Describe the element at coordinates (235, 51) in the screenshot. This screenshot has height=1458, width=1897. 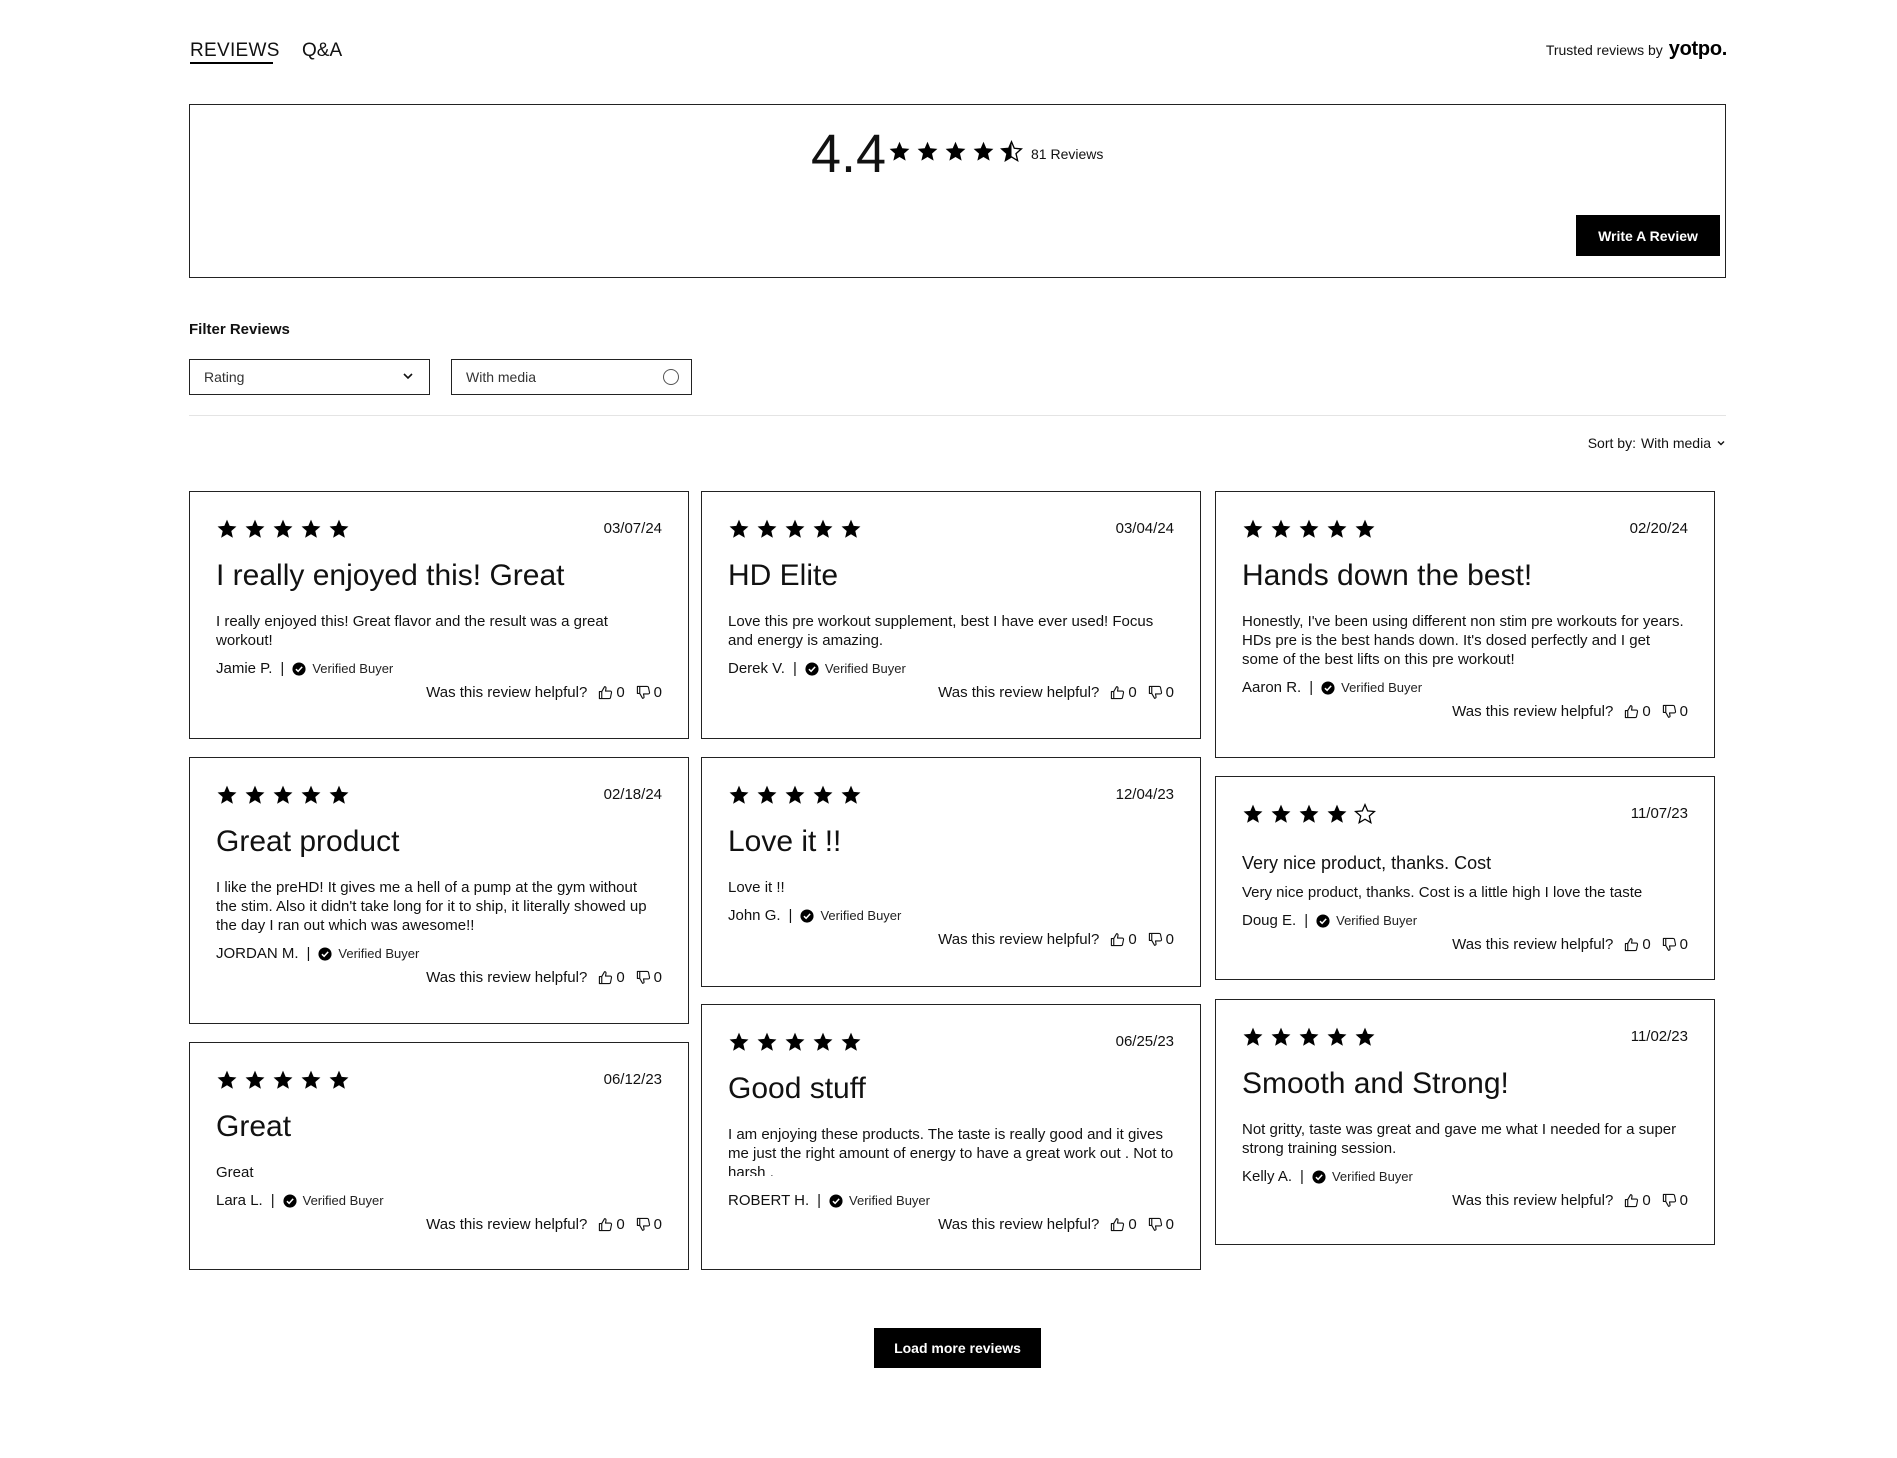
I see `tab-reviews: REVIEWS` at that location.